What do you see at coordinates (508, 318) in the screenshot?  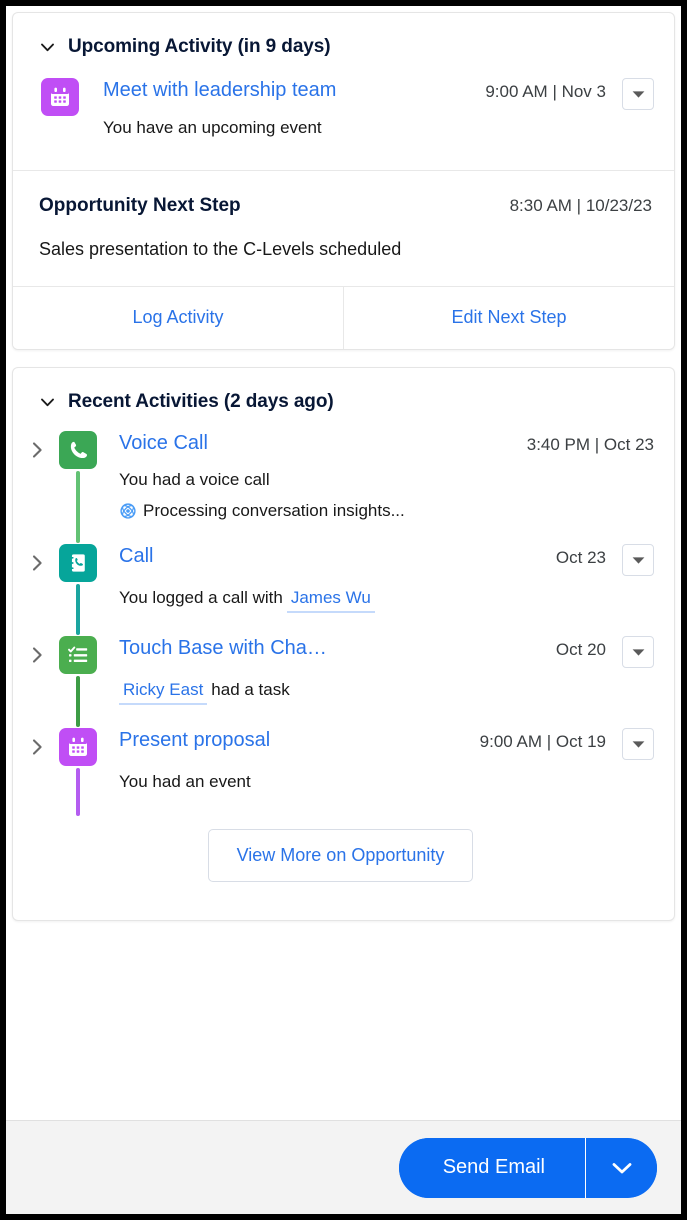 I see `edit-next-step-button: Edit Next Step` at bounding box center [508, 318].